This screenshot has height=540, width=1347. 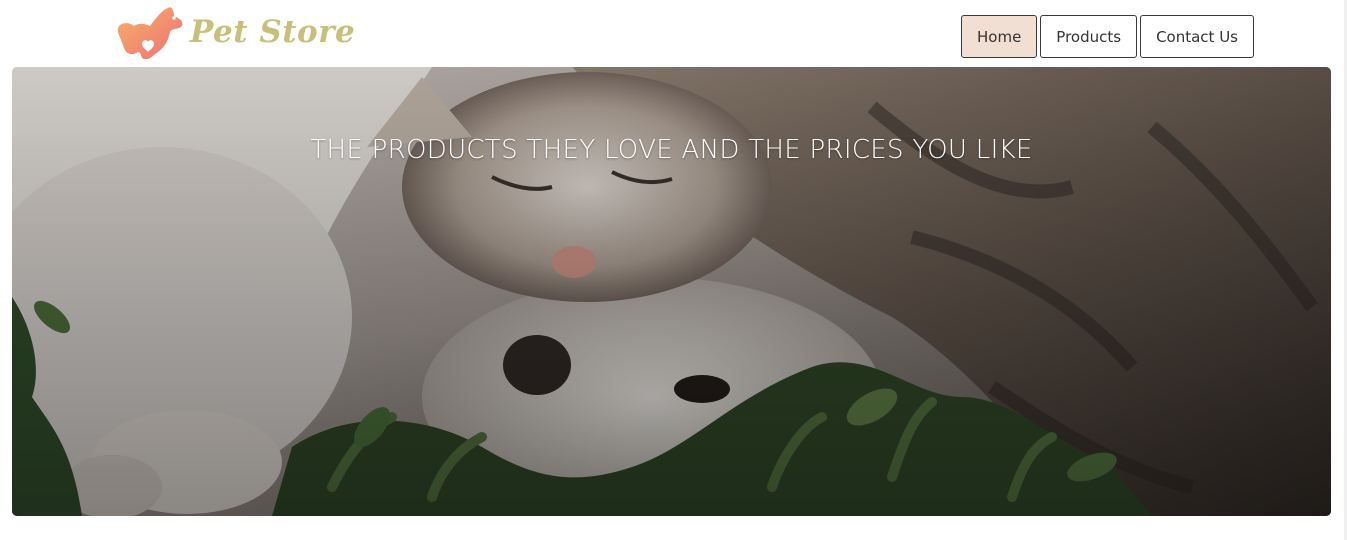 I want to click on nav-home-button: Home, so click(x=999, y=36).